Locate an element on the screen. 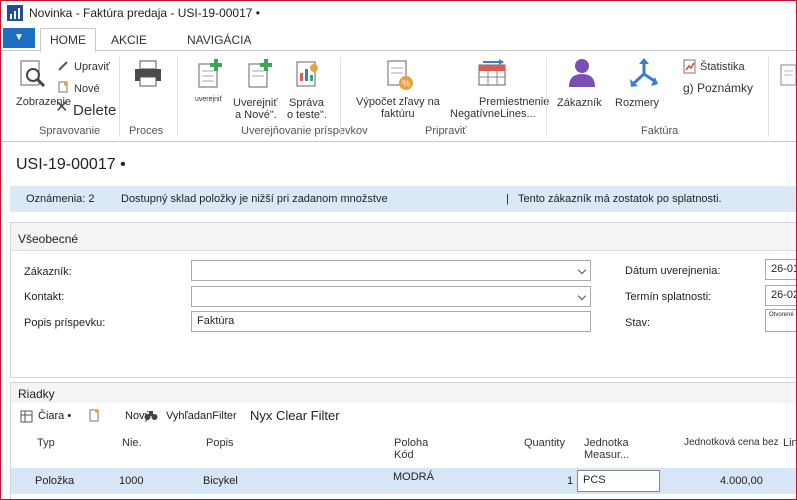 The height and width of the screenshot is (500, 797). test-report-icon is located at coordinates (307, 74).